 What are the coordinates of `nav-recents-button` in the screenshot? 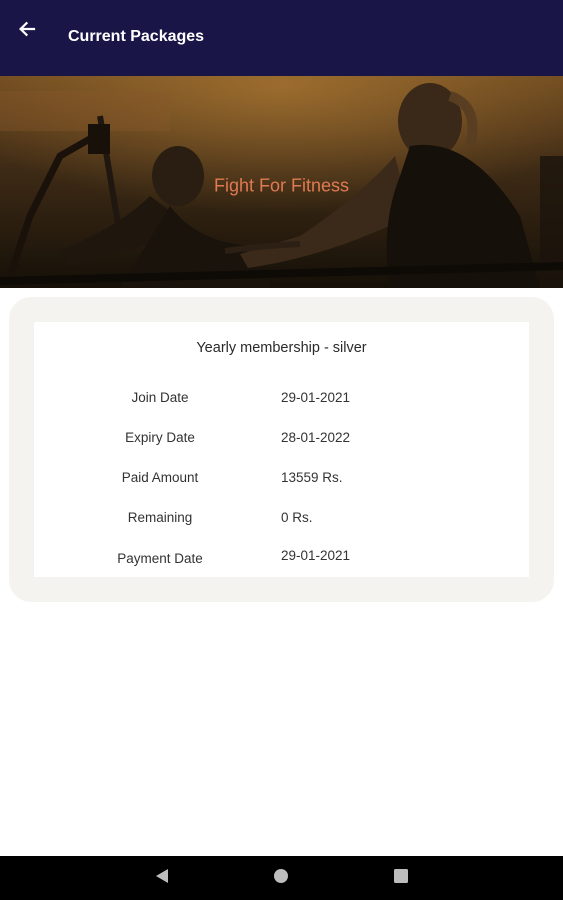 It's located at (401, 878).